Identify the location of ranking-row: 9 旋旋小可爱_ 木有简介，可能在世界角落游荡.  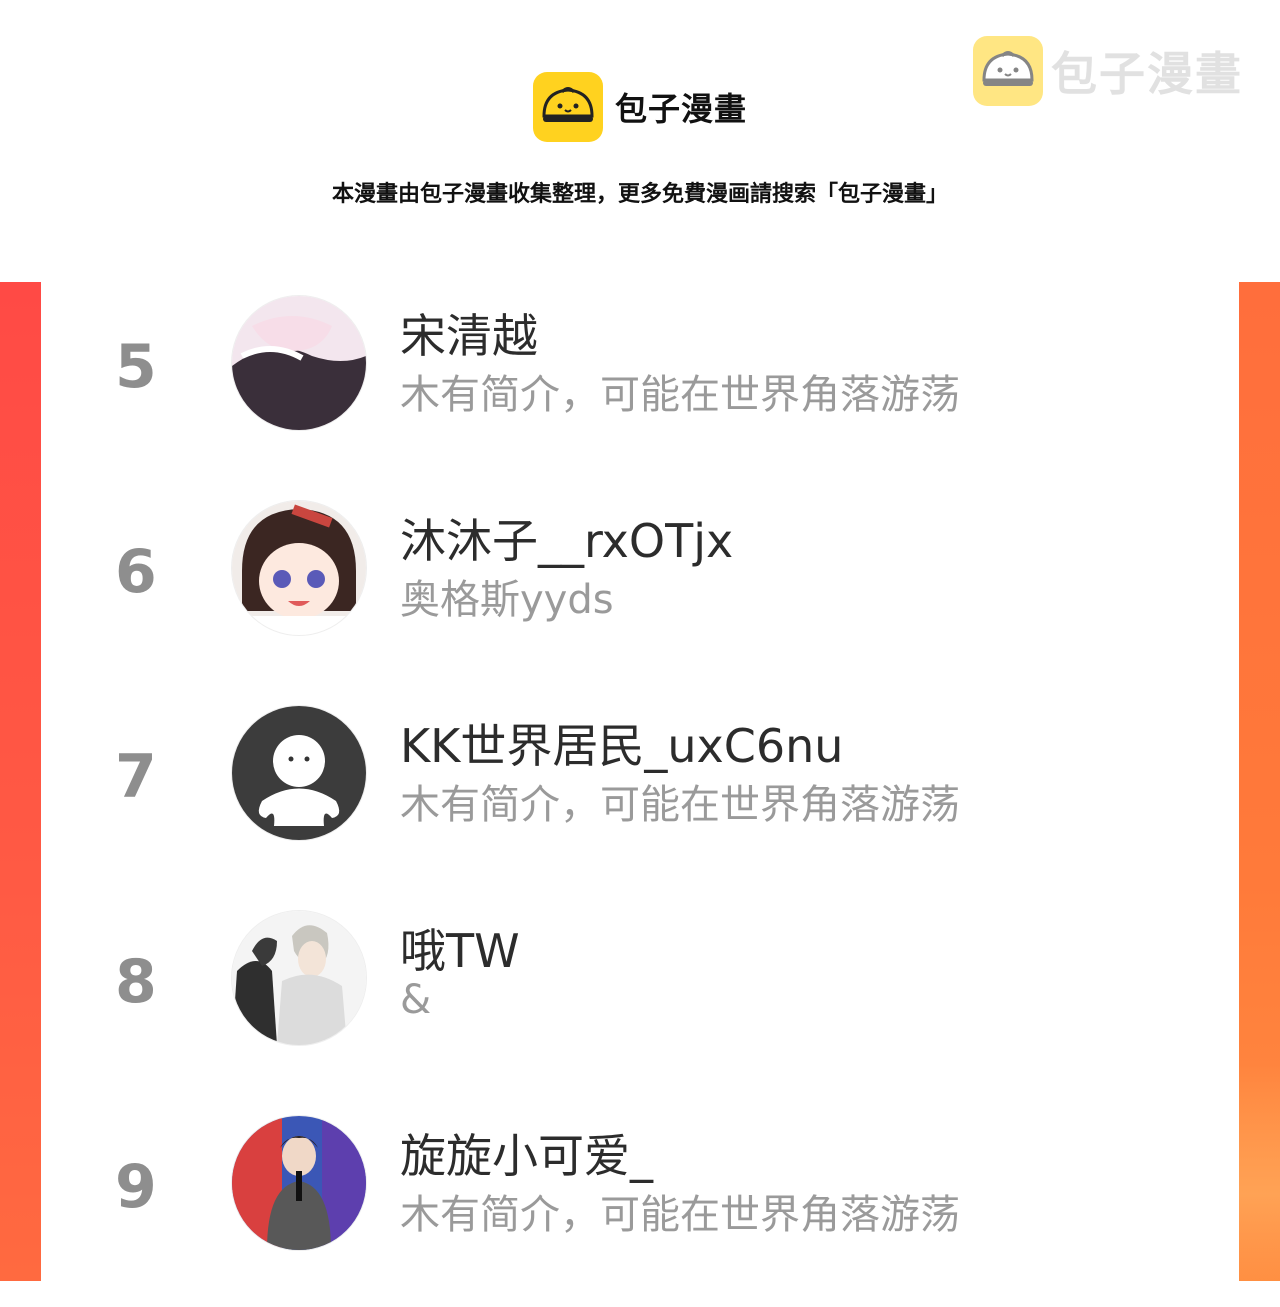
(640, 1204).